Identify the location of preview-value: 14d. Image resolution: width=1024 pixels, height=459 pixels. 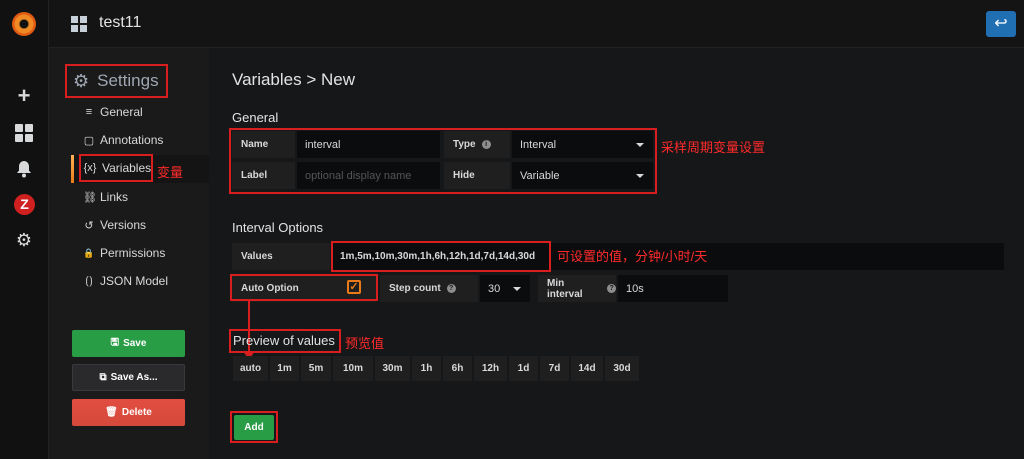
(587, 368).